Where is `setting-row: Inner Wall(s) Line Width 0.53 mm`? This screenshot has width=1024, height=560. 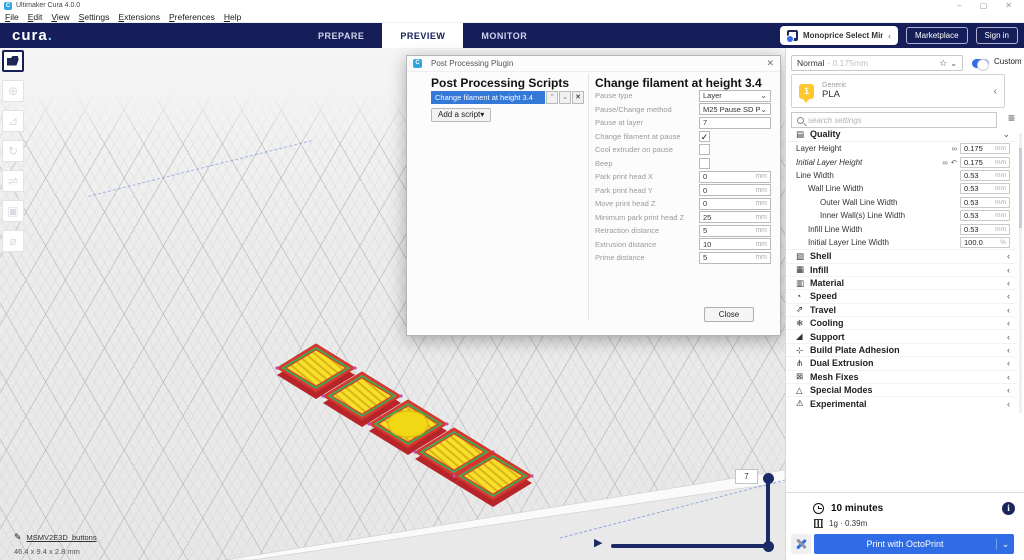 setting-row: Inner Wall(s) Line Width 0.53 mm is located at coordinates (902, 215).